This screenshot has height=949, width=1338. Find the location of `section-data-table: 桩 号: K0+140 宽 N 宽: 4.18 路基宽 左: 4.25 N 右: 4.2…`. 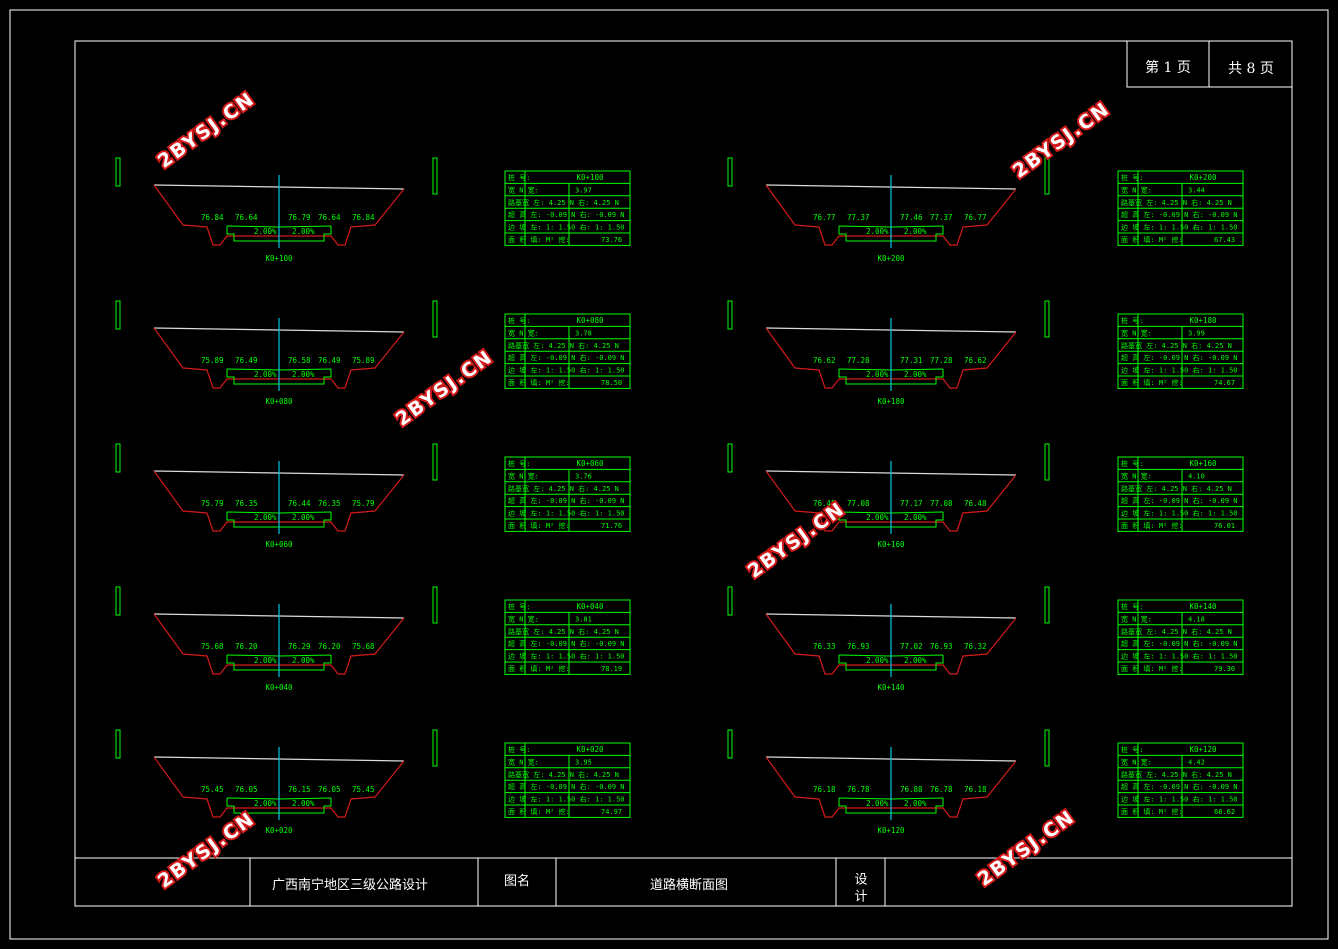

section-data-table: 桩 号: K0+140 宽 N 宽: 4.18 路基宽 左: 4.25 N 右: 4.2… is located at coordinates (1180, 637).